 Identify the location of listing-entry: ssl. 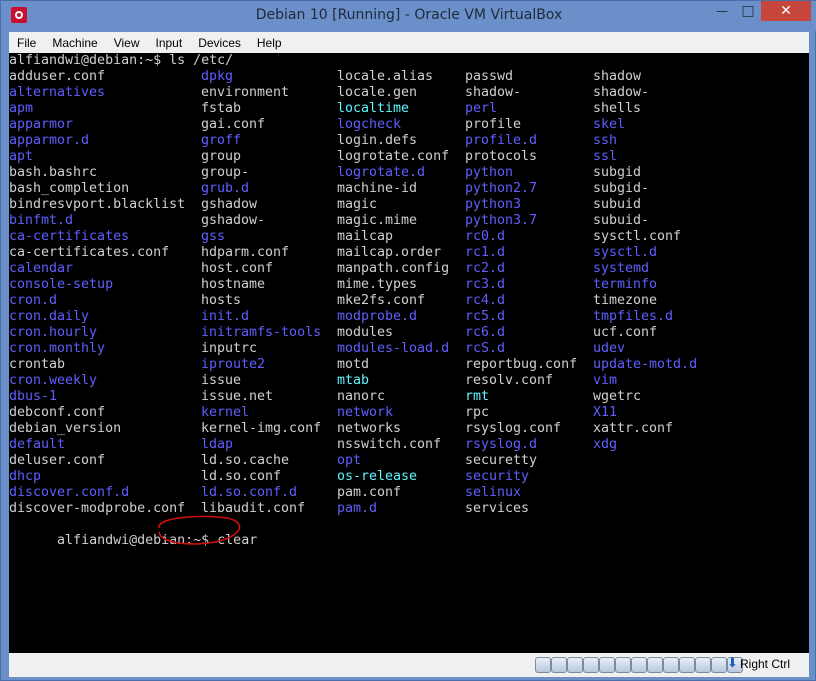
(605, 156).